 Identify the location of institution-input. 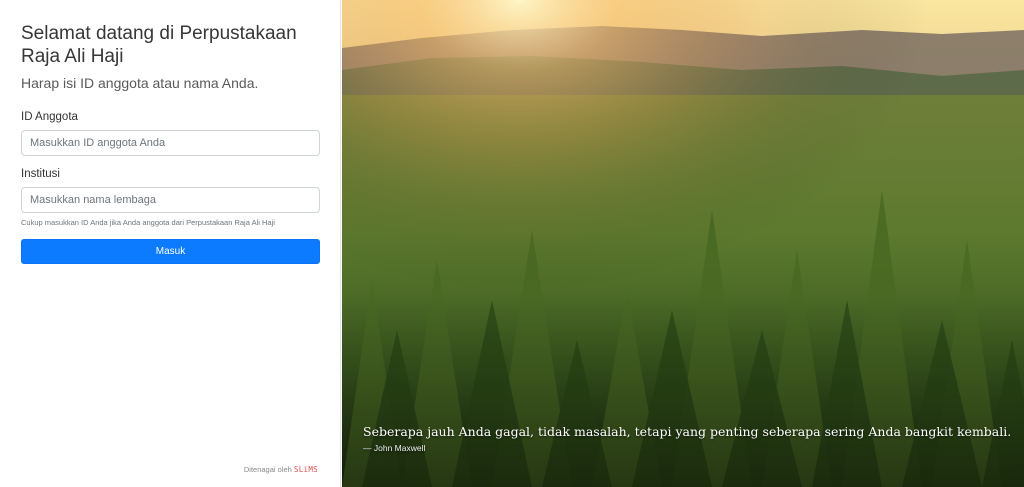
(170, 200).